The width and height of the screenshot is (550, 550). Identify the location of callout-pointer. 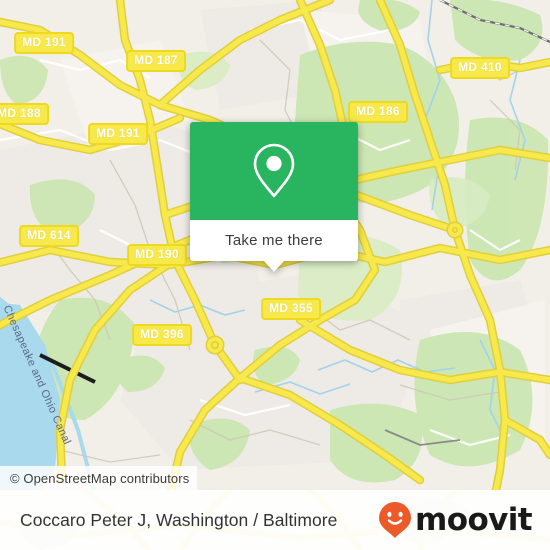
(274, 266).